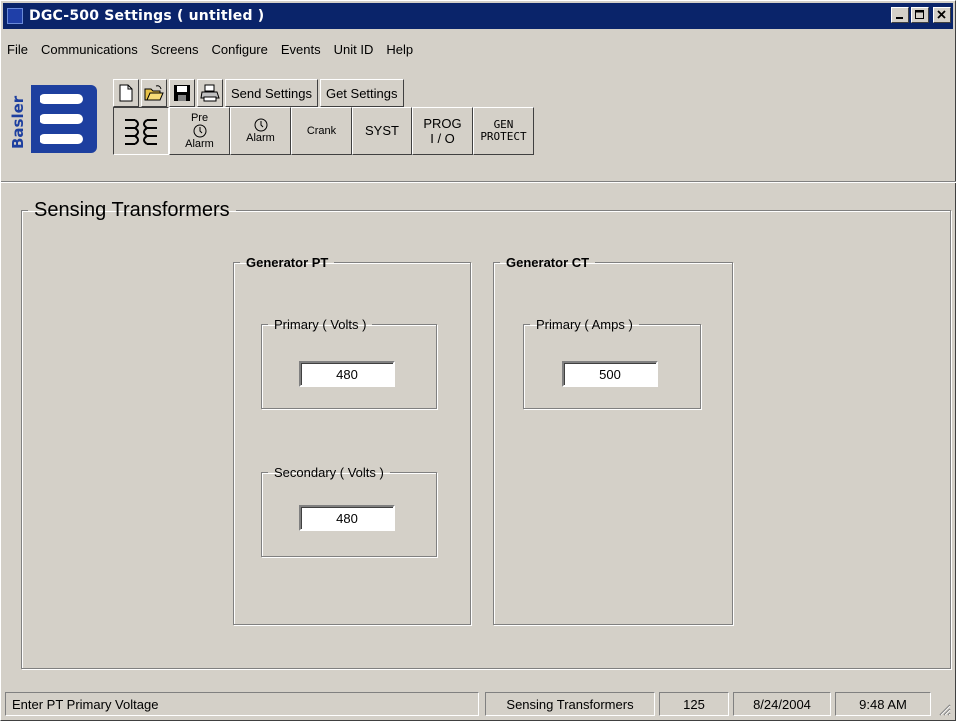 The height and width of the screenshot is (721, 956). What do you see at coordinates (182, 93) in the screenshot?
I see `save-disk-icon` at bounding box center [182, 93].